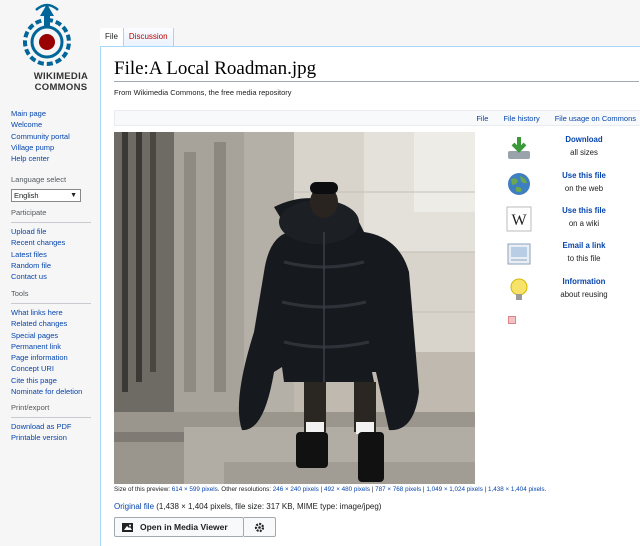 This screenshot has height=546, width=640. I want to click on language-selected: English, so click(26, 195).